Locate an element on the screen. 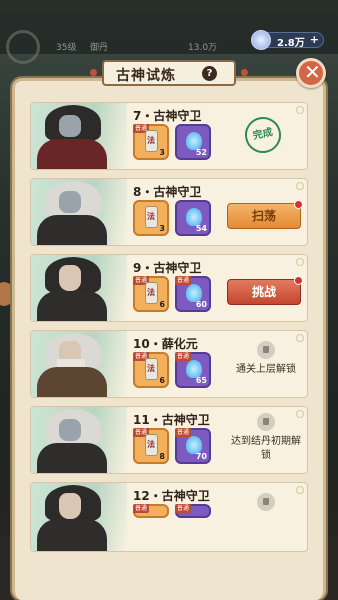 This screenshot has height=600, width=338. stage-name: 9・古神守卫 is located at coordinates (167, 268).